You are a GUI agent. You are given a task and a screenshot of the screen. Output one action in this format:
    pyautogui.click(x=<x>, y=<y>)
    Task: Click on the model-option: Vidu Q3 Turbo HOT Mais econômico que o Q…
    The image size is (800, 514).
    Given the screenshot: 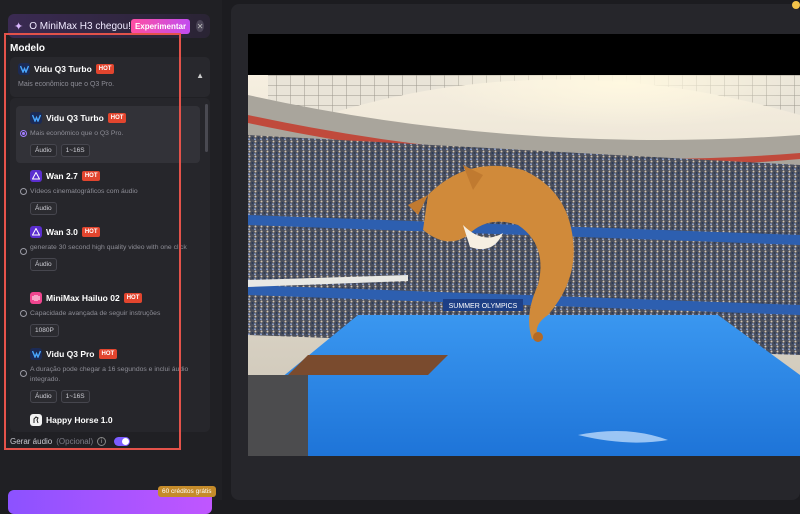 What is the action you would take?
    pyautogui.click(x=108, y=134)
    